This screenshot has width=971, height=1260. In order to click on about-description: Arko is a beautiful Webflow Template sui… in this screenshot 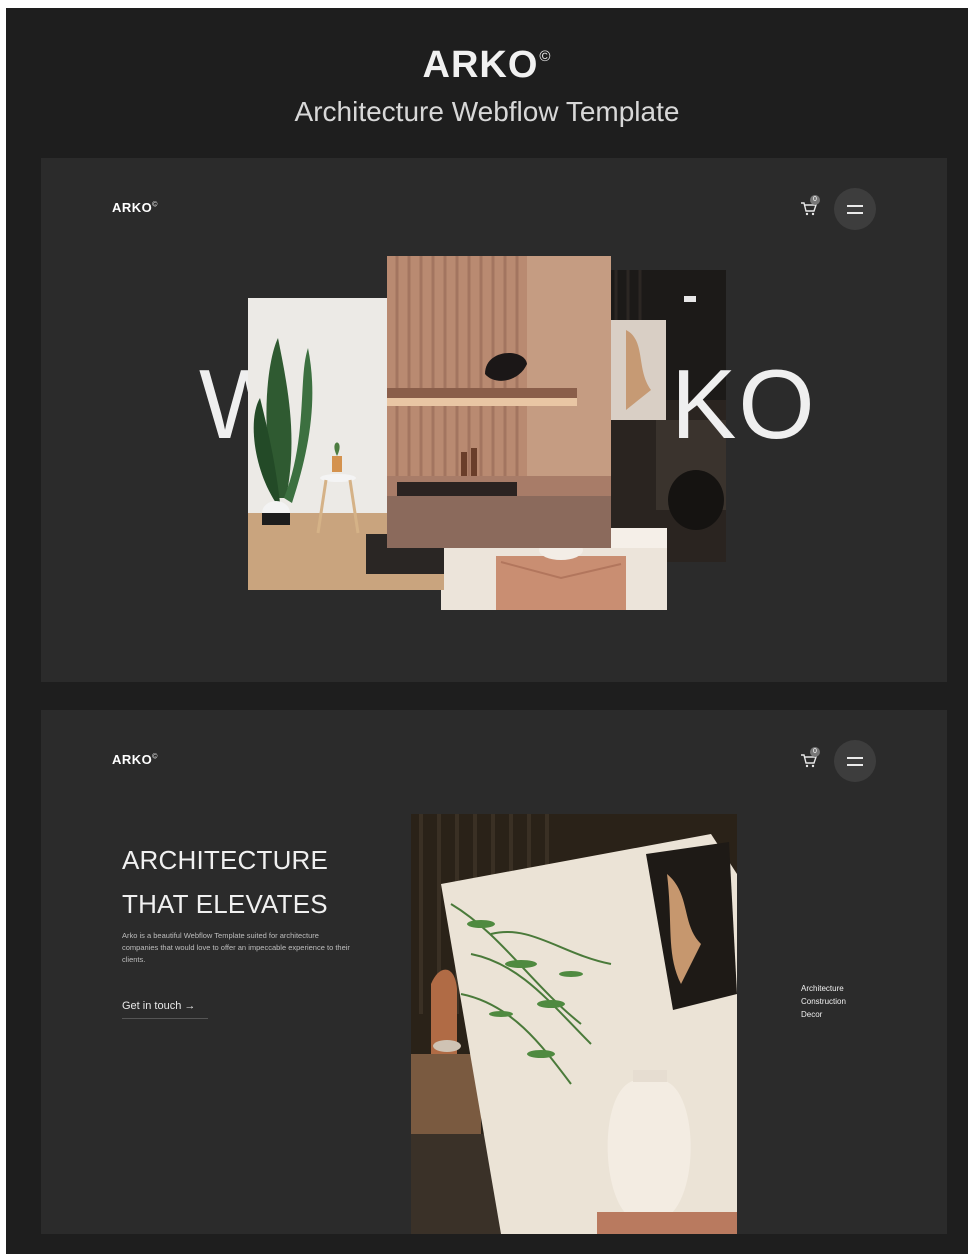, I will do `click(236, 947)`.